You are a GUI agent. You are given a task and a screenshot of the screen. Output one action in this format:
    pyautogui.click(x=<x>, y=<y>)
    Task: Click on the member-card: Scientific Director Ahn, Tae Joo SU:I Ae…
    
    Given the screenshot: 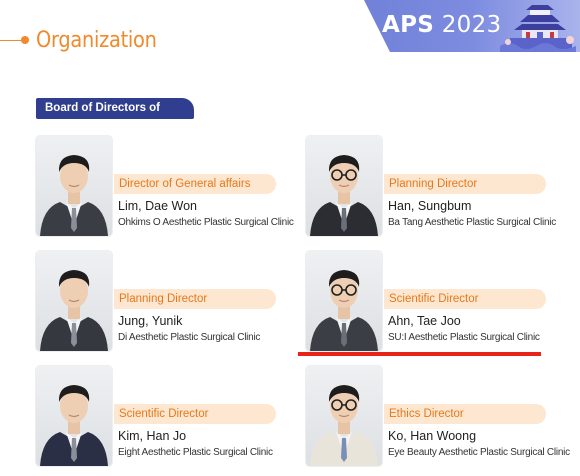 What is the action you would take?
    pyautogui.click(x=436, y=301)
    